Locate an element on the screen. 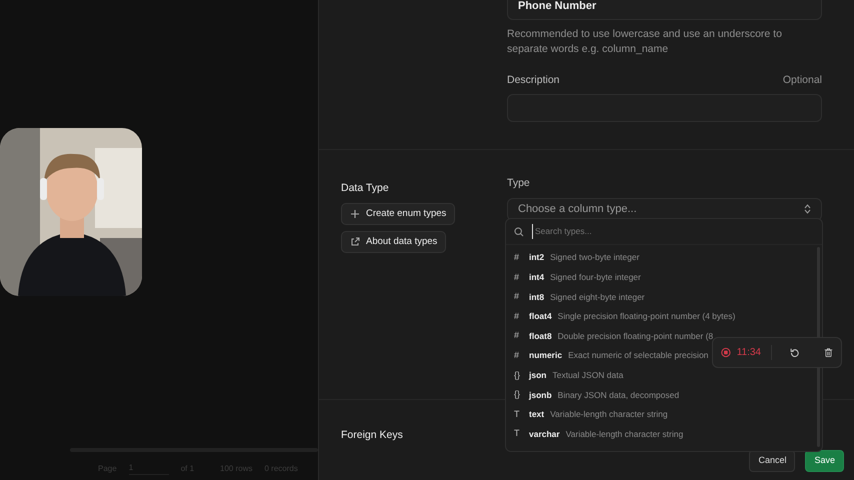 The height and width of the screenshot is (480, 854). field-label: Type is located at coordinates (519, 183).